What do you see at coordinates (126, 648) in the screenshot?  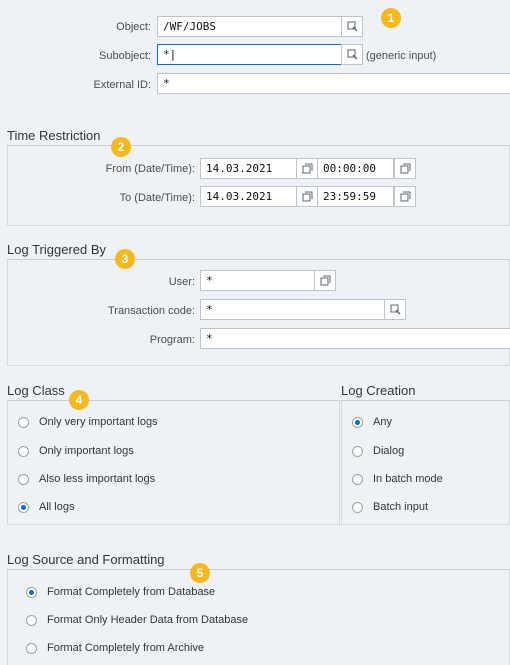 I see `radio-label: Format Completely from Archive` at bounding box center [126, 648].